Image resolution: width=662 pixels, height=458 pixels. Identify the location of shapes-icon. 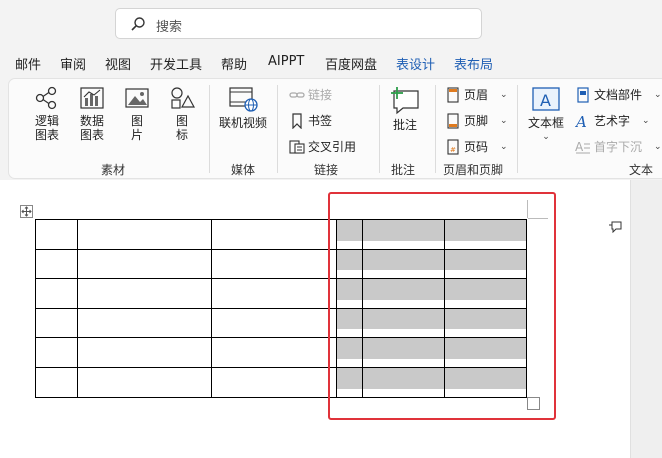
(183, 98).